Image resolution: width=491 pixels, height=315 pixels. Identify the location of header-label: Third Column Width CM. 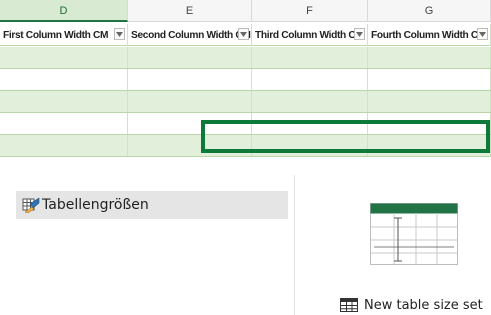
(309, 35).